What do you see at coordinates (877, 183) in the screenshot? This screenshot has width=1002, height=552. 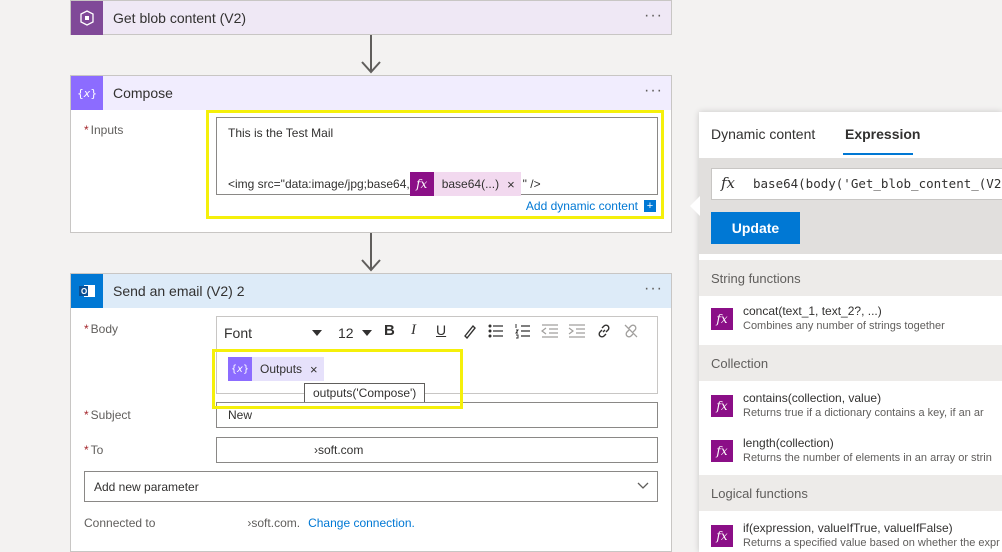 I see `expression-text: base64(body('Get_blob_content_(V2` at bounding box center [877, 183].